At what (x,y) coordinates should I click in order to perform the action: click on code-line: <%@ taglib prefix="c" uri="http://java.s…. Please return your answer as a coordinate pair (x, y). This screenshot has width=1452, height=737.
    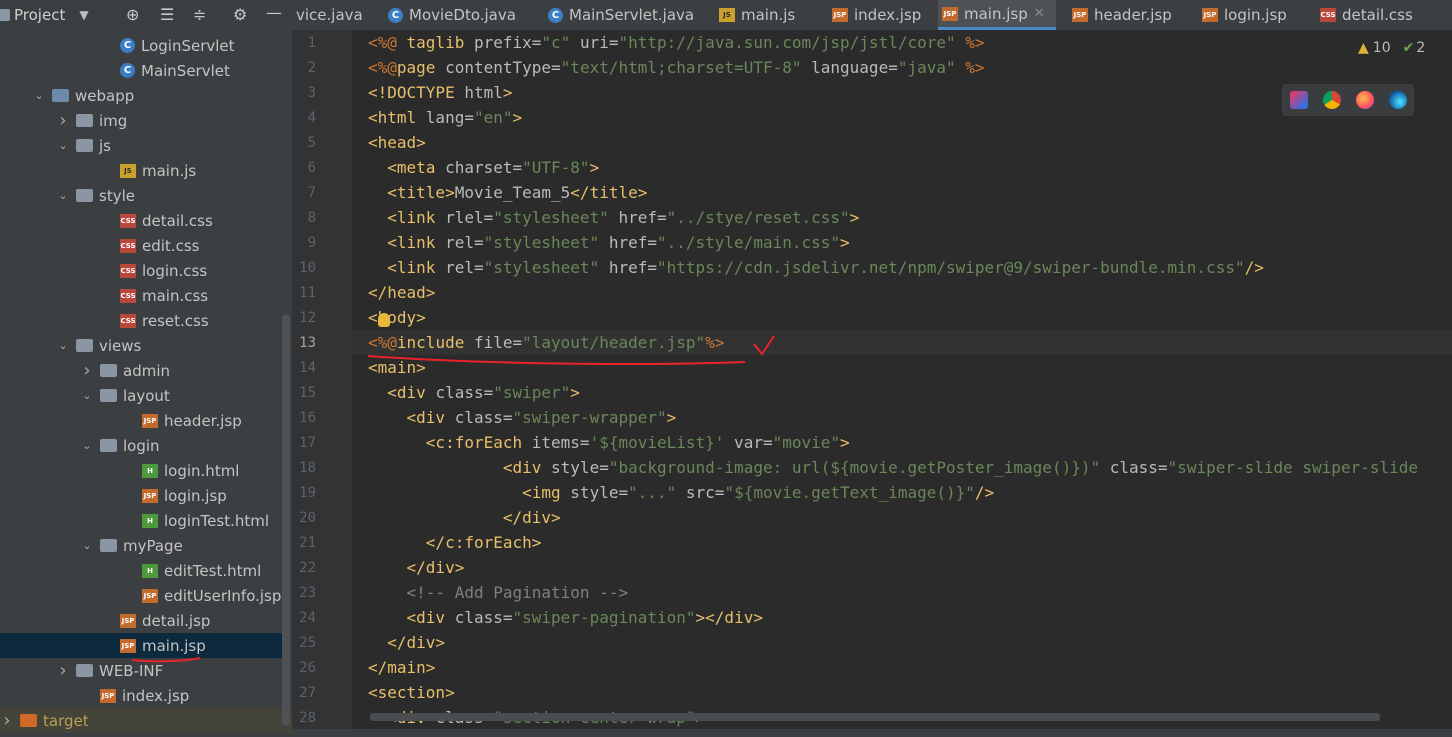
    Looking at the image, I should click on (676, 42).